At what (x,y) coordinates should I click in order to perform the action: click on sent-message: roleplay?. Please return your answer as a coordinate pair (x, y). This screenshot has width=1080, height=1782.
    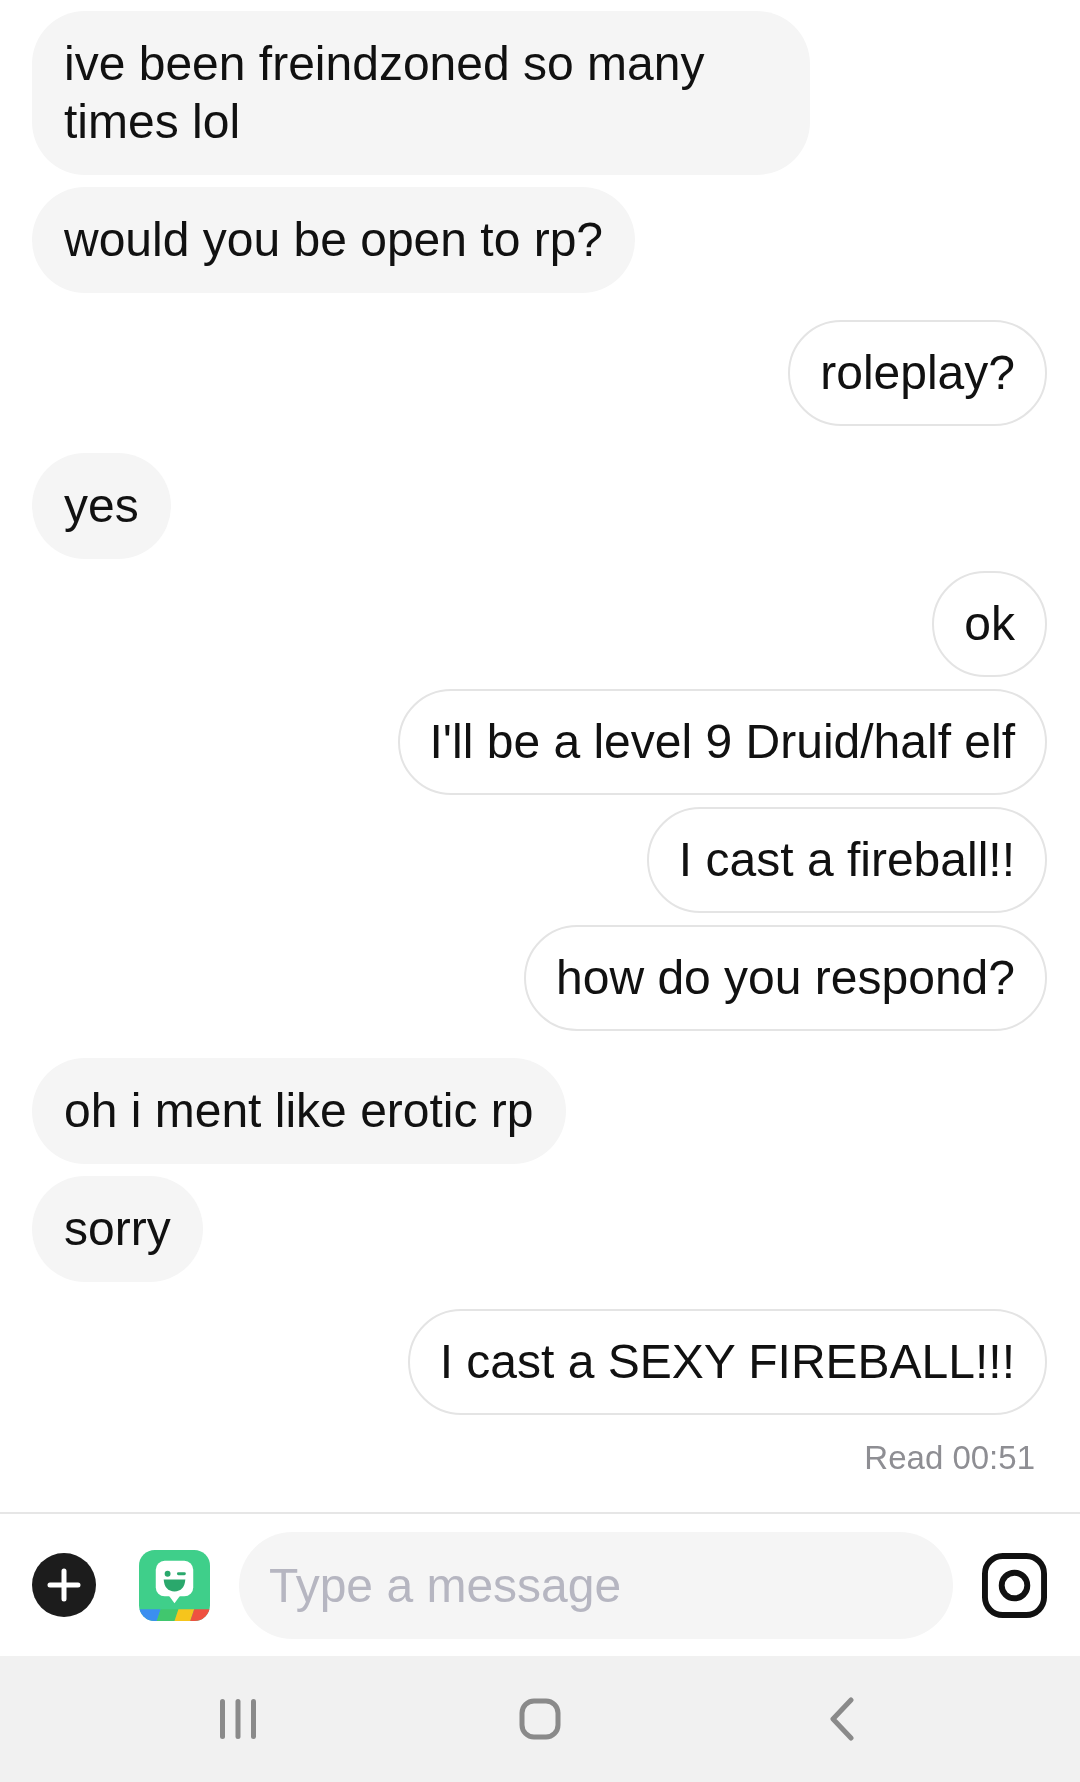
    Looking at the image, I should click on (917, 373).